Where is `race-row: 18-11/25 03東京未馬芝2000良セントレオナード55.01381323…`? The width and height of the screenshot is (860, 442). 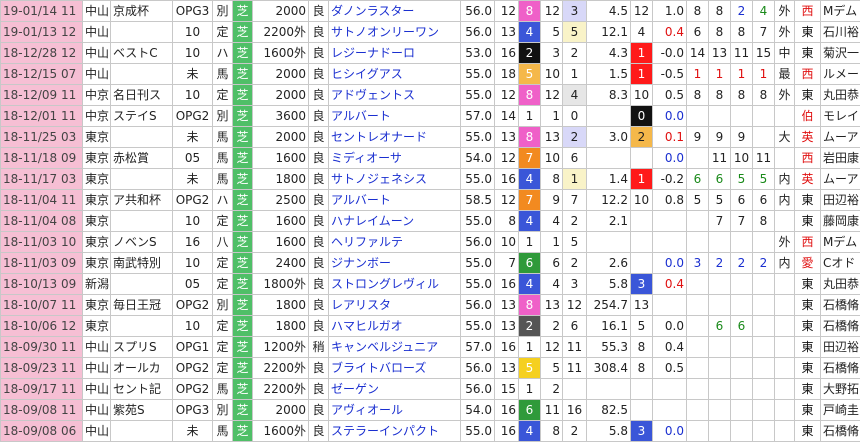 race-row: 18-11/25 03東京未馬芝2000良セントレオナード55.01381323… is located at coordinates (430, 137).